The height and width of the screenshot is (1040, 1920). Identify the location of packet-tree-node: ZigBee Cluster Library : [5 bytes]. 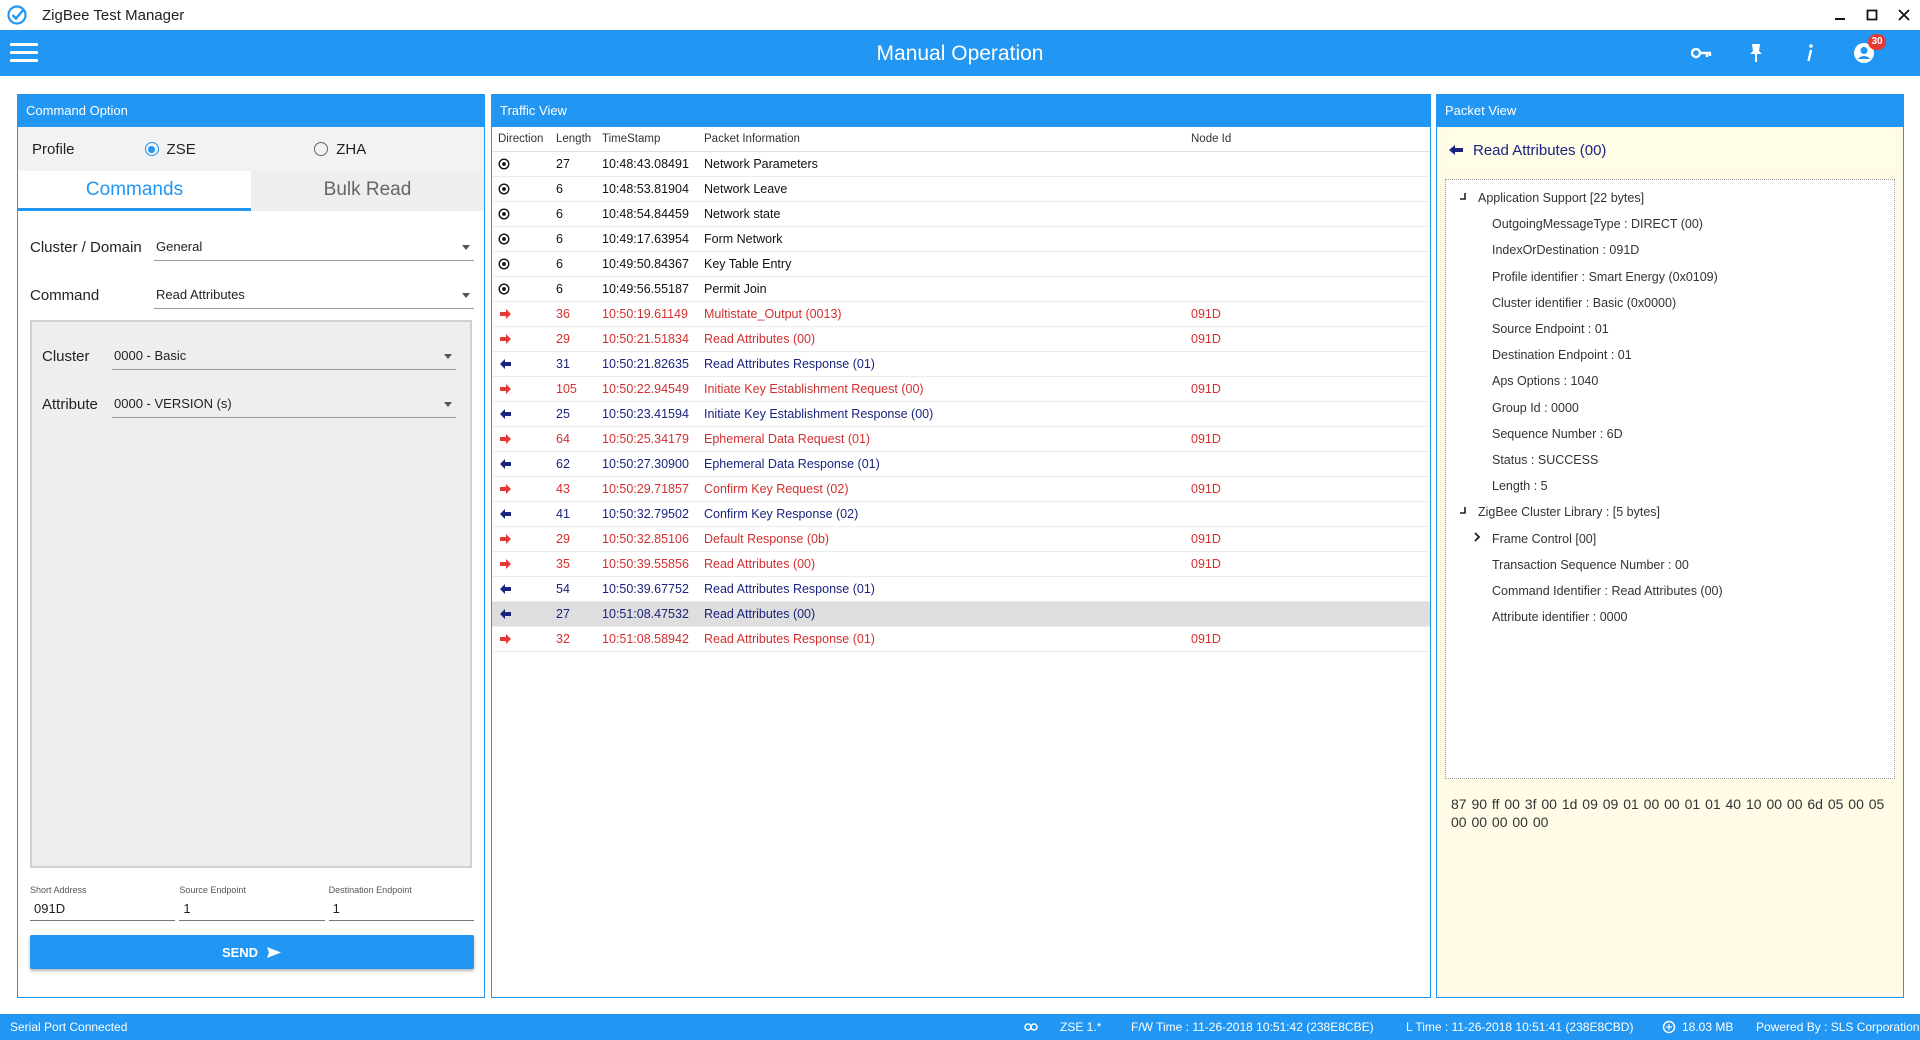
(1569, 512).